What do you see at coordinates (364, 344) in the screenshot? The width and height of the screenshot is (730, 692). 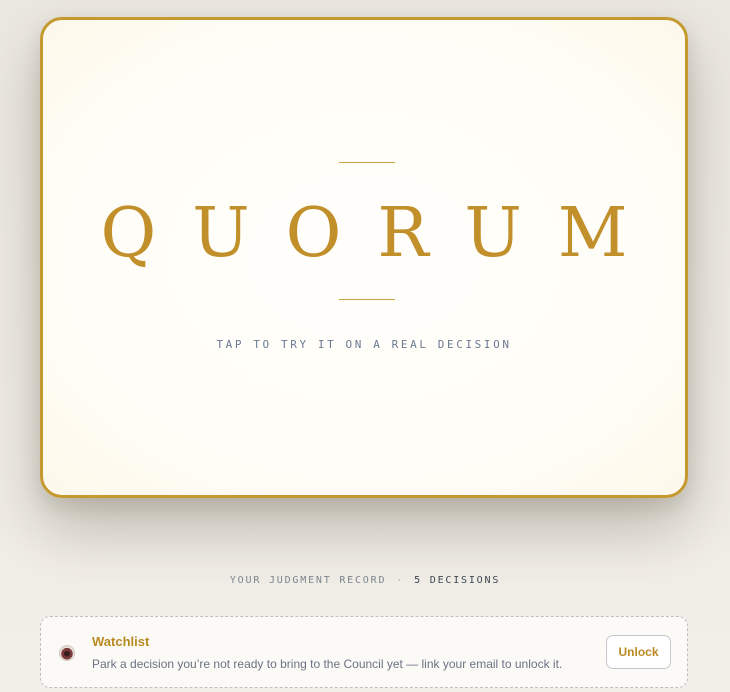 I see `try-decision-prompt: TAP TO TRY IT ON A REAL DECISION` at bounding box center [364, 344].